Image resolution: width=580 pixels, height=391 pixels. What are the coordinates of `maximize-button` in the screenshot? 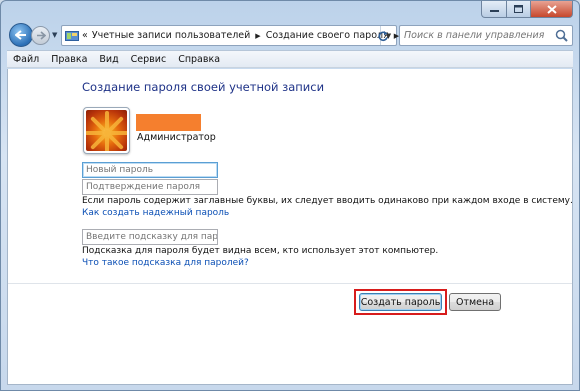 It's located at (519, 9).